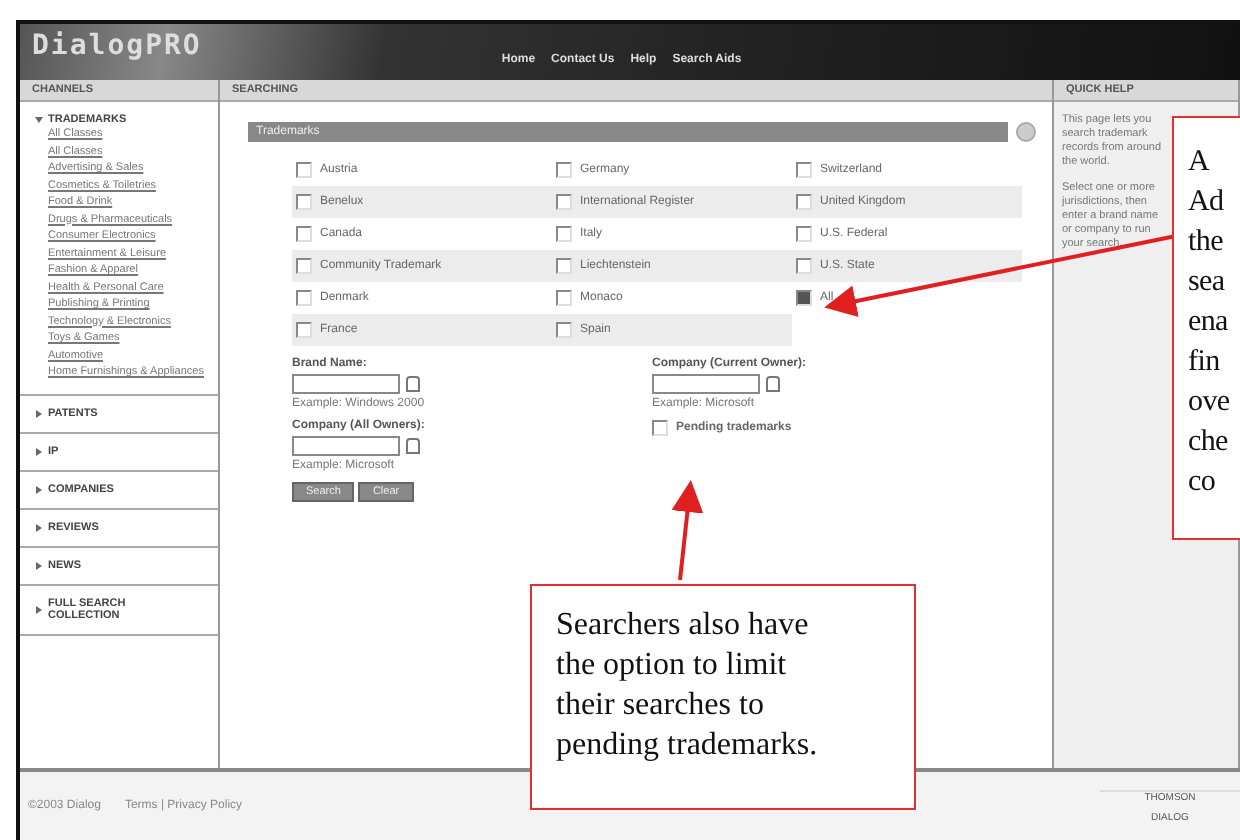  Describe the element at coordinates (688, 686) in the screenshot. I see `callout-text: Searchers also have the option to limit their searches to pending trademarks.` at that location.